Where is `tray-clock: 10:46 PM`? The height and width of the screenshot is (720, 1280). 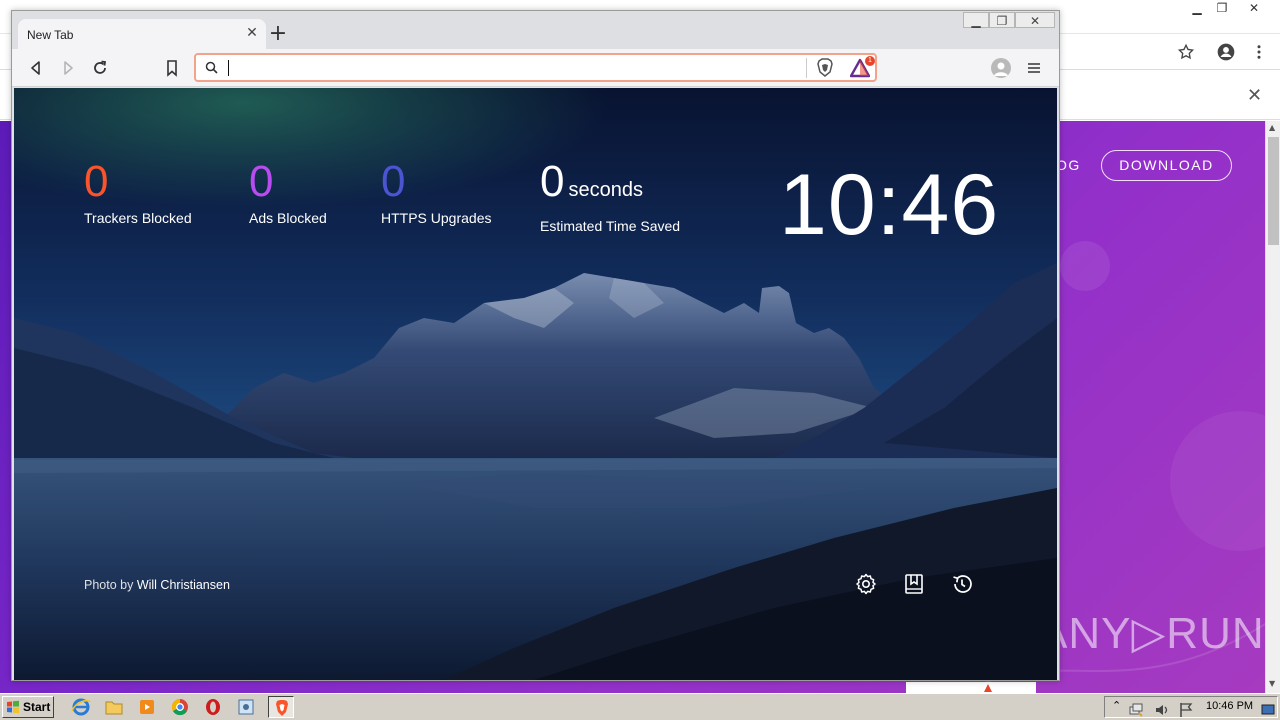
tray-clock: 10:46 PM is located at coordinates (1229, 706).